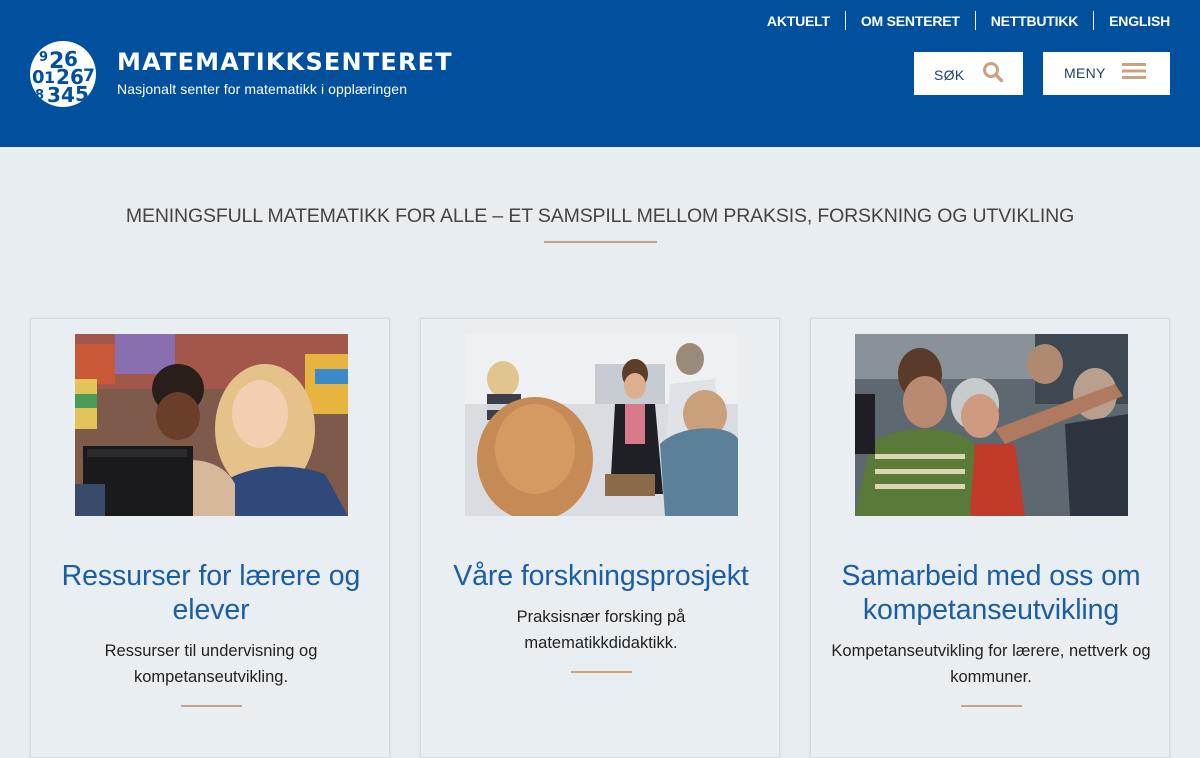 This screenshot has height=758, width=1200. Describe the element at coordinates (285, 61) in the screenshot. I see `site-name: MATEMATIKKSENTERET` at that location.